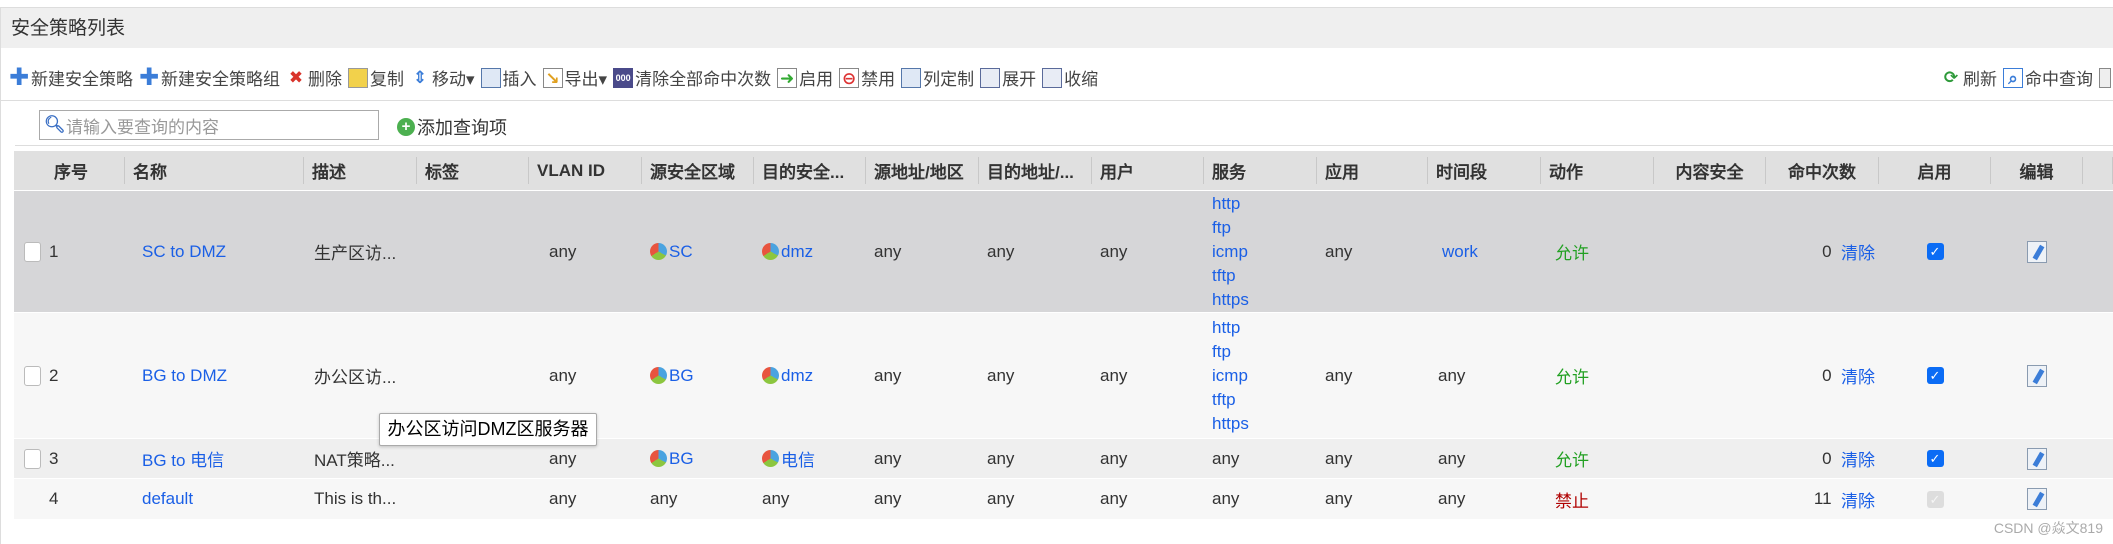  What do you see at coordinates (1260, 375) in the screenshot?
I see `table-cell: http ftp icmp tftp https` at bounding box center [1260, 375].